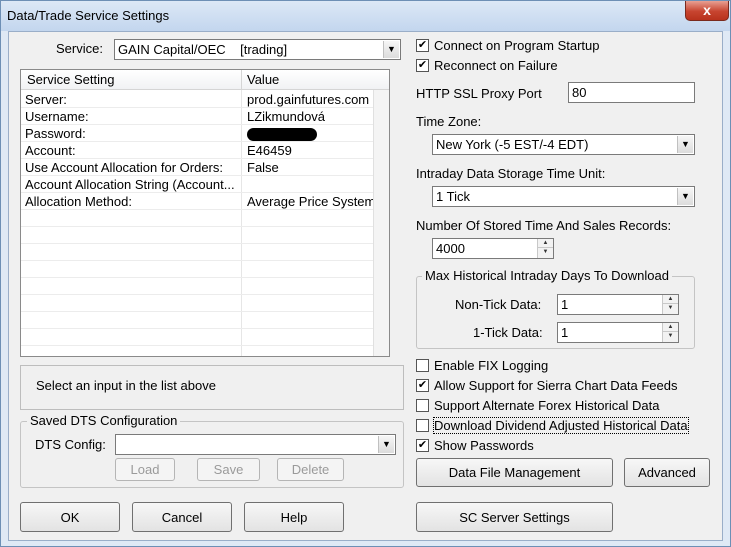 Image resolution: width=731 pixels, height=547 pixels. I want to click on checkbox-label: Show Passwords, so click(484, 445).